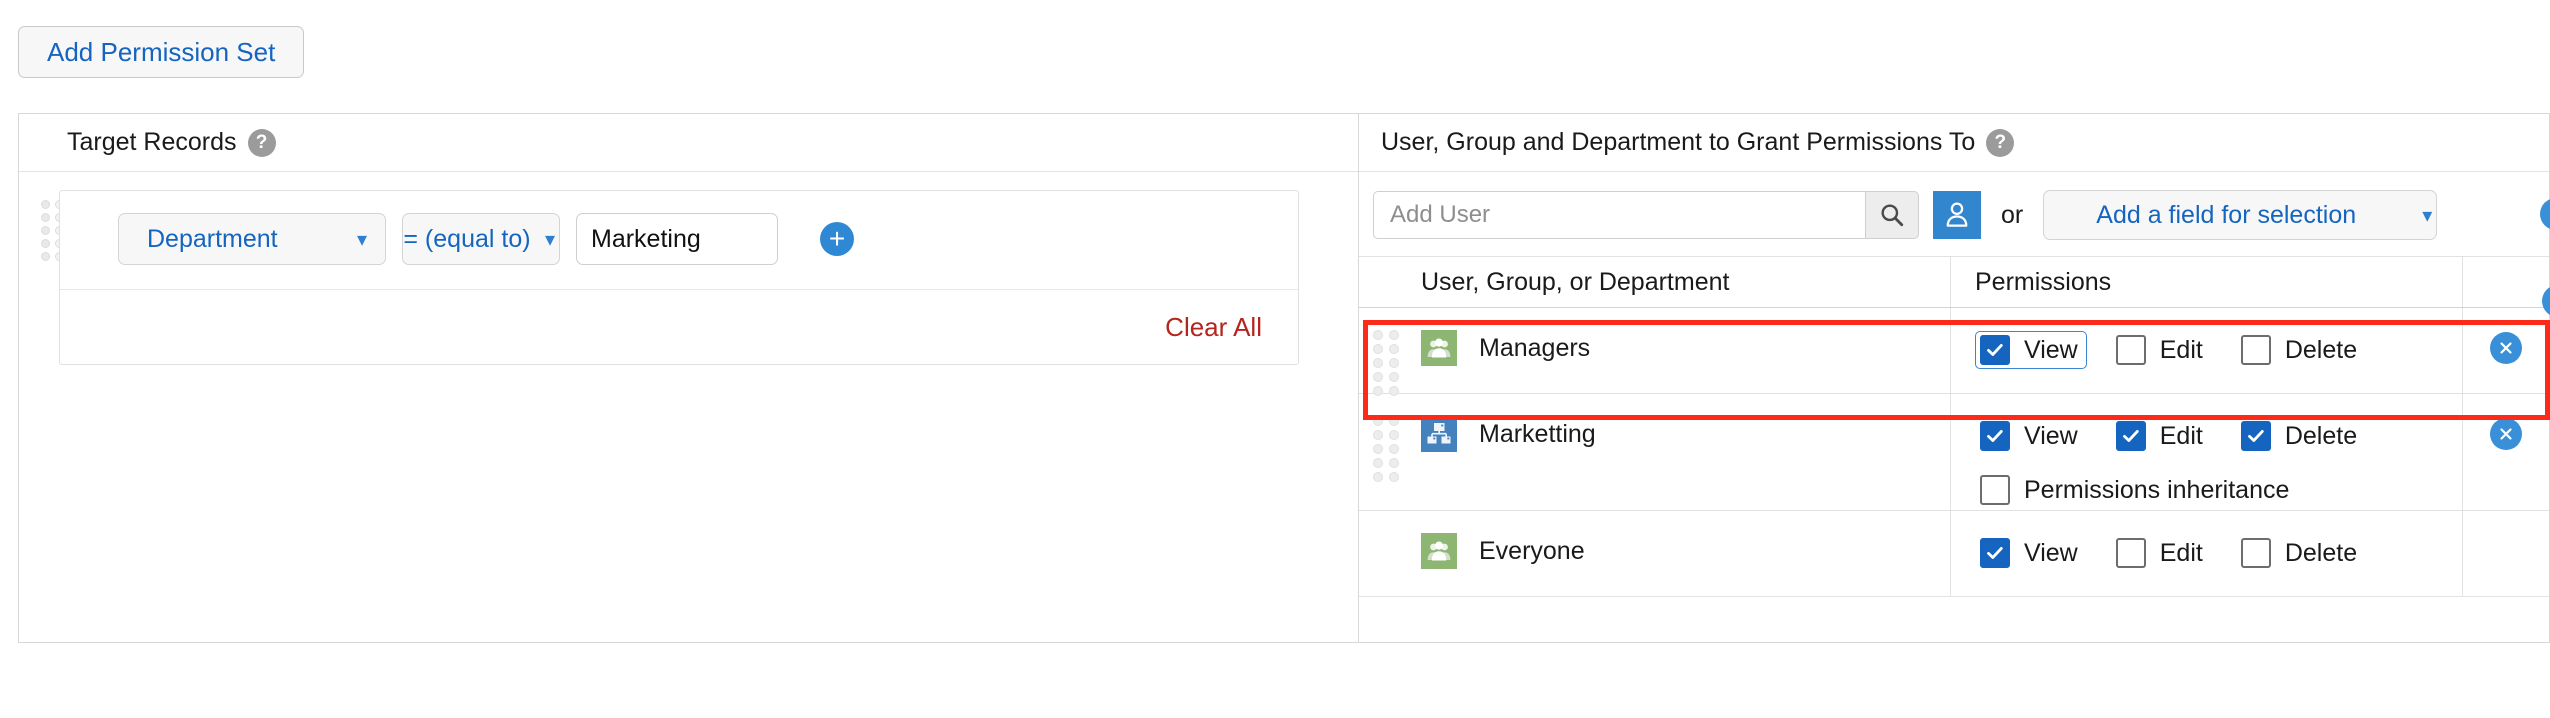 This screenshot has height=718, width=2550. Describe the element at coordinates (2226, 214) in the screenshot. I see `add-field-label: Add a field for selection` at that location.